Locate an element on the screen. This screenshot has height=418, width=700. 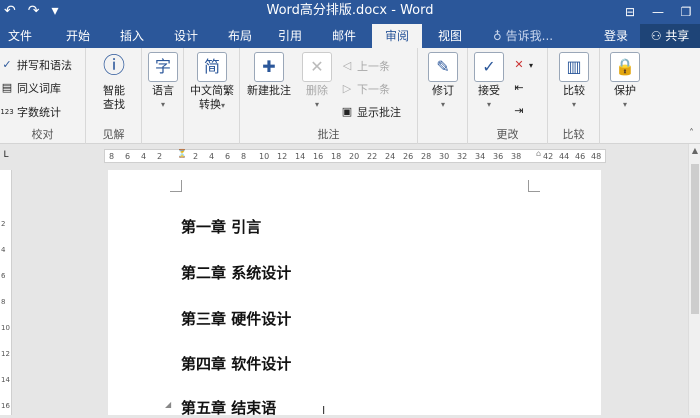
ruler-tick: 12 is located at coordinates (5, 354).